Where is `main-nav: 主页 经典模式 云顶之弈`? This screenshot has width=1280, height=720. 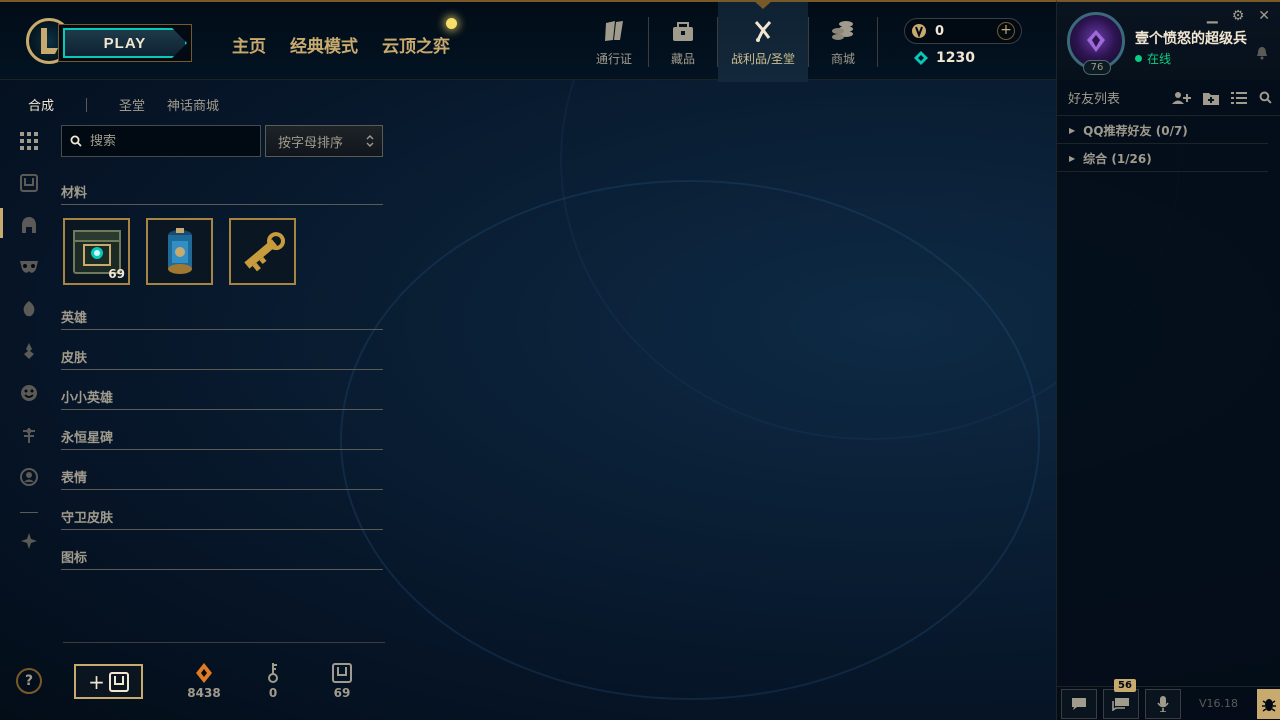
main-nav: 主页 经典模式 云顶之弈 is located at coordinates (341, 44).